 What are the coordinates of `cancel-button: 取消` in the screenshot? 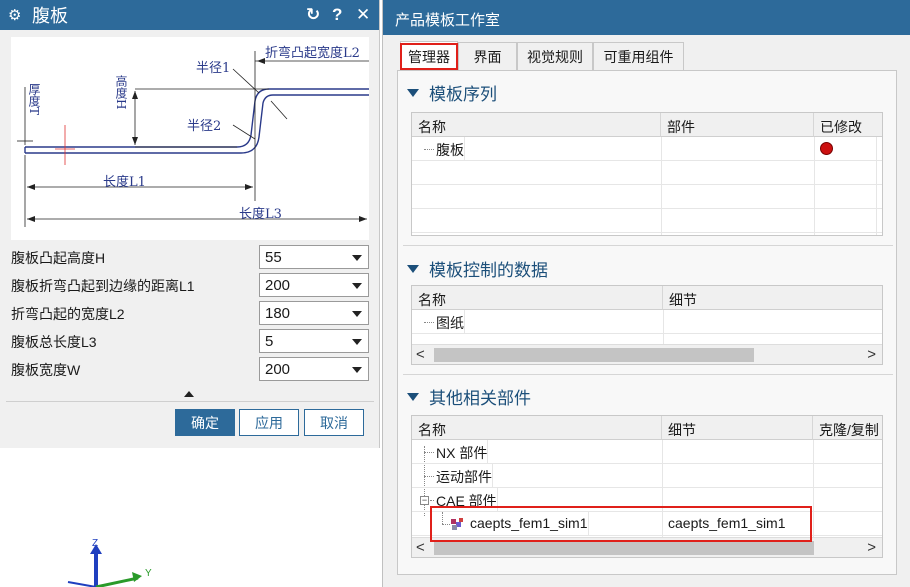 It's located at (334, 422).